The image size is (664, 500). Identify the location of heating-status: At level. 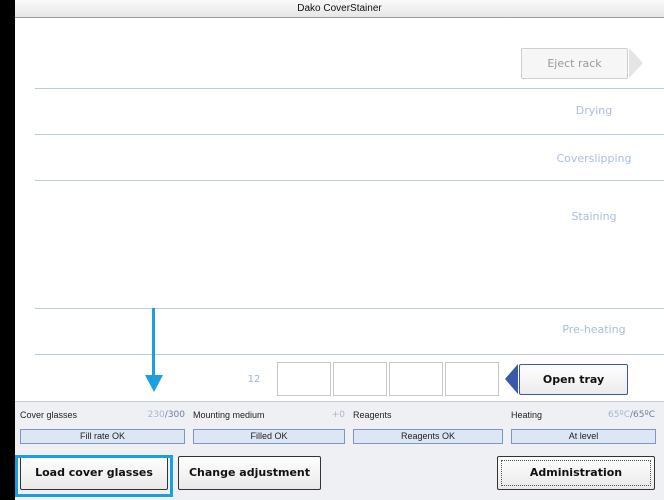
(583, 436).